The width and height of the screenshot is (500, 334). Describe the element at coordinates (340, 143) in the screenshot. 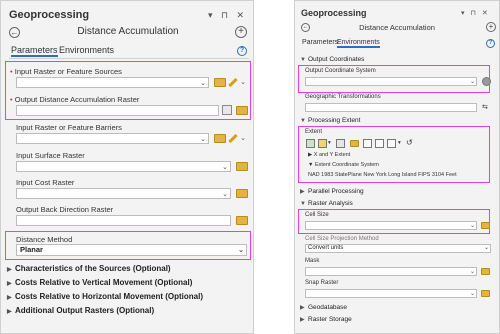

I see `browse-extent-icon` at that location.